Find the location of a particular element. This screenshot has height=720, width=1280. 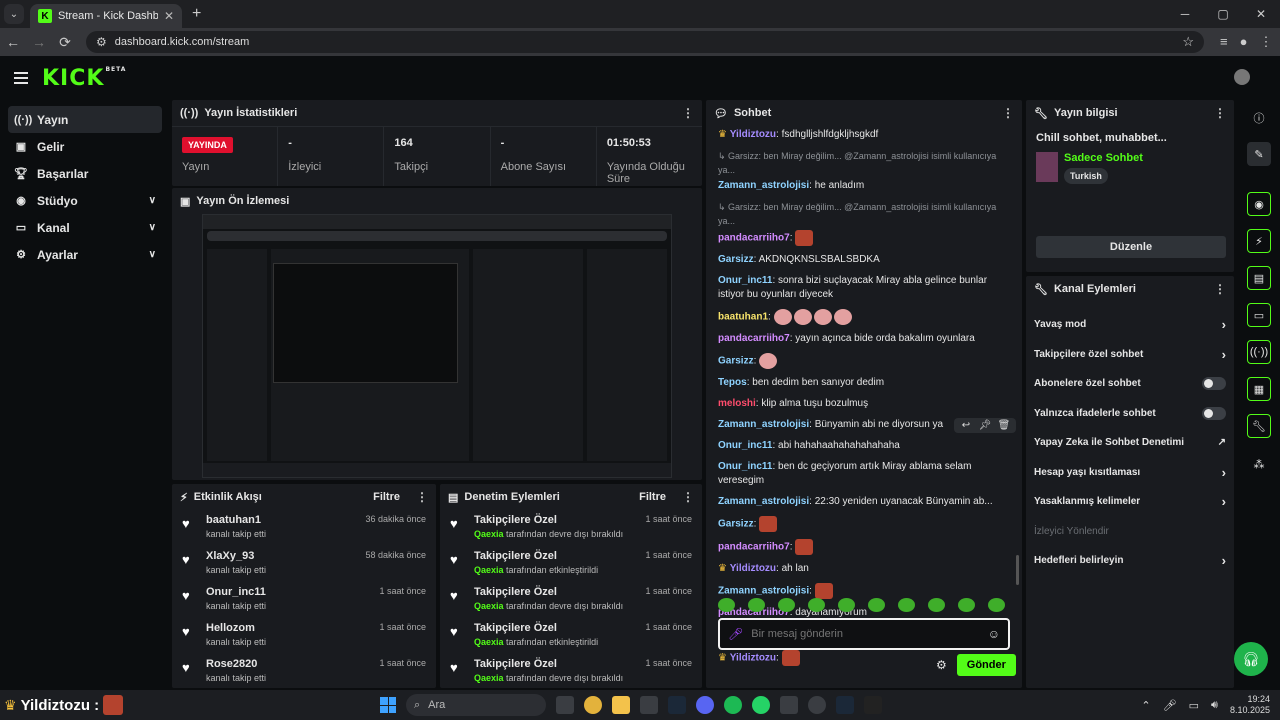

tray-chevron-icon: ⌃ is located at coordinates (1145, 705).